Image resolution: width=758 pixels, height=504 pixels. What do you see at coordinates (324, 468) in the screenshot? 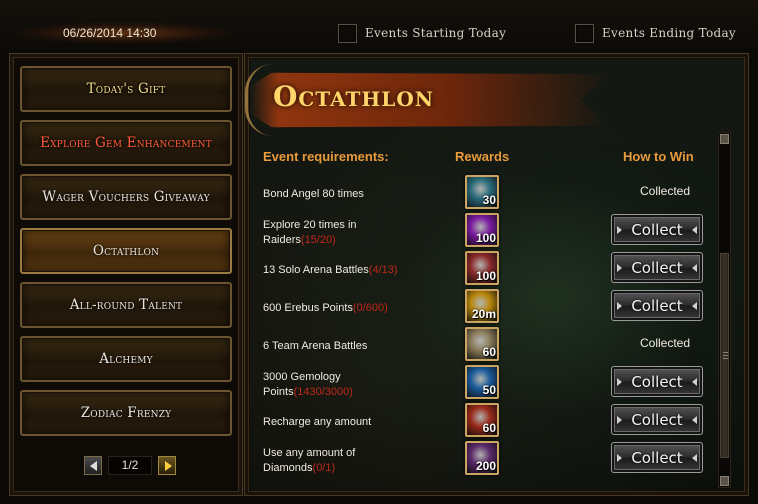
I see `progress-count: (0/1)` at bounding box center [324, 468].